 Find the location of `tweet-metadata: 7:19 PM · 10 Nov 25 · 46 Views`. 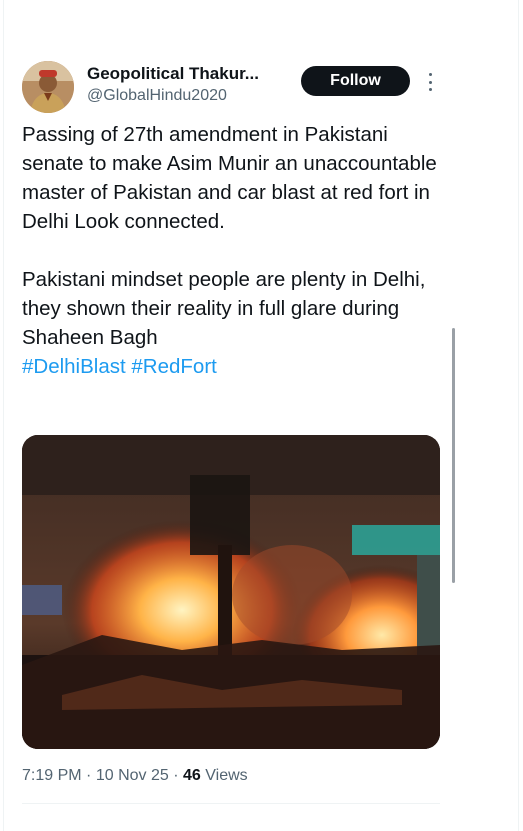

tweet-metadata: 7:19 PM · 10 Nov 25 · 46 Views is located at coordinates (135, 776).